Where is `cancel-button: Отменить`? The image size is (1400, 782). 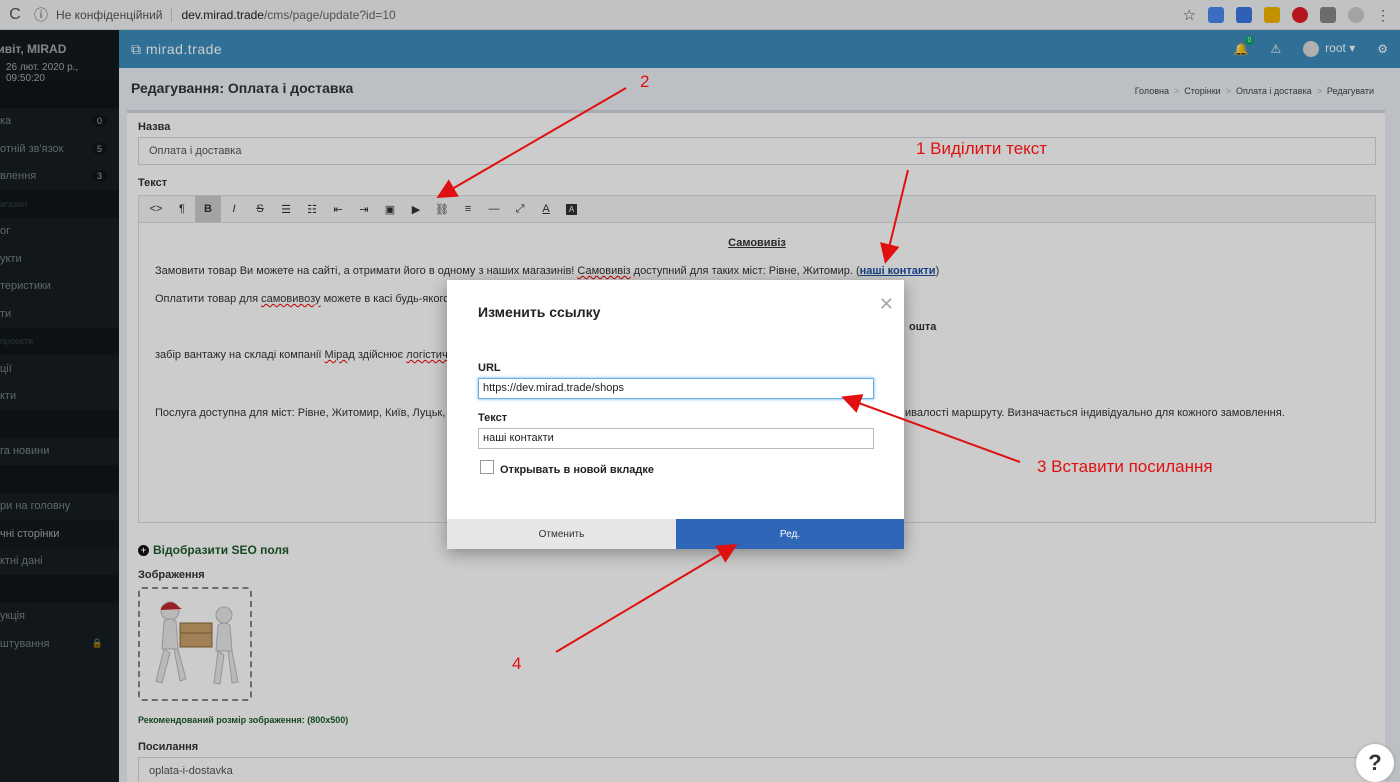
cancel-button: Отменить is located at coordinates (561, 534).